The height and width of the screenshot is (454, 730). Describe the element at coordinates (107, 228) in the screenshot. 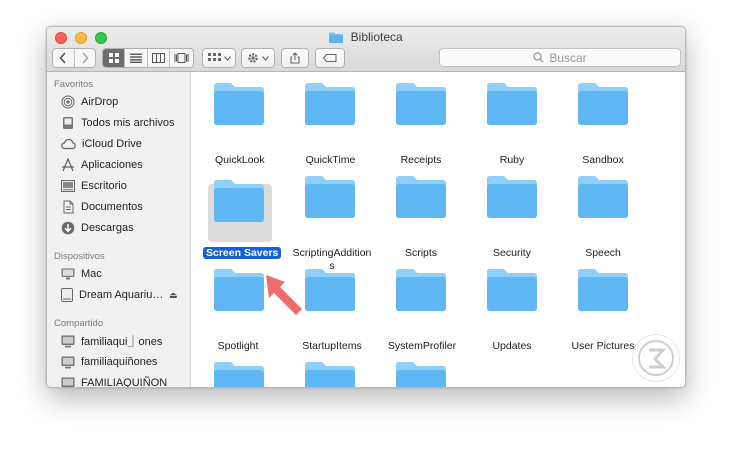

I see `sidebar-item-label: Descargas` at that location.